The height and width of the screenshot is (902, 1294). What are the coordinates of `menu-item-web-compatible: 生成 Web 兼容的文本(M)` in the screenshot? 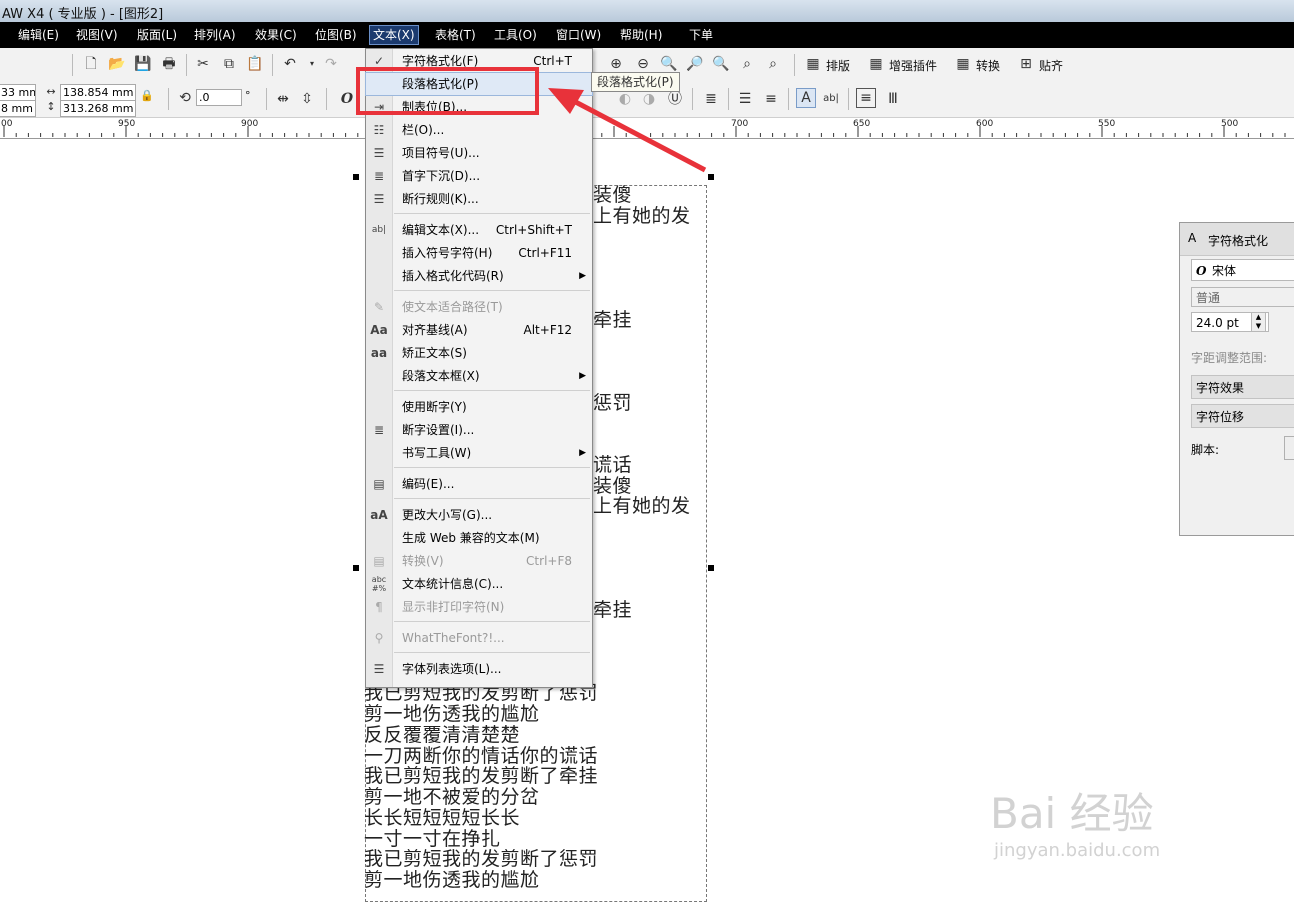 It's located at (479, 538).